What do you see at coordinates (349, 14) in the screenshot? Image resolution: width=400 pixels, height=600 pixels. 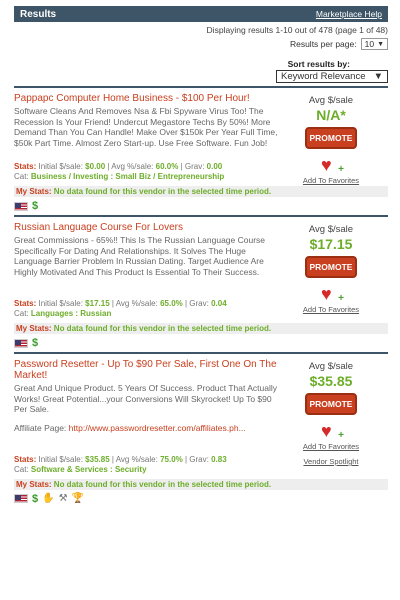 I see `marketplace-help-link: Marketplace Help` at bounding box center [349, 14].